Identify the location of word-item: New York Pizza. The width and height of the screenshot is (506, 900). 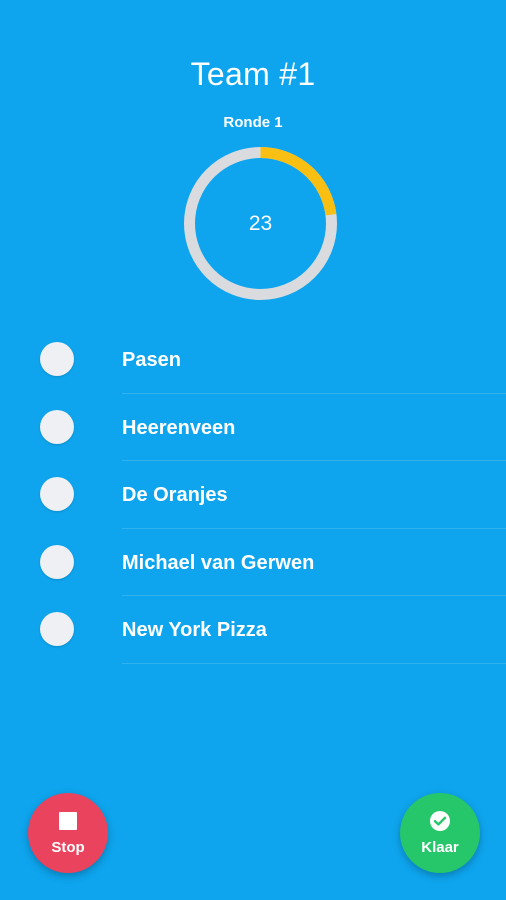
(253, 630).